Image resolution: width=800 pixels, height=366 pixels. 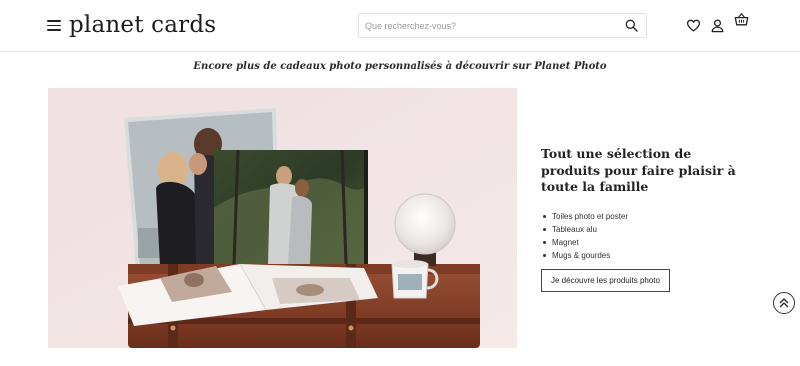 What do you see at coordinates (142, 25) in the screenshot?
I see `site-logo: planet cards` at bounding box center [142, 25].